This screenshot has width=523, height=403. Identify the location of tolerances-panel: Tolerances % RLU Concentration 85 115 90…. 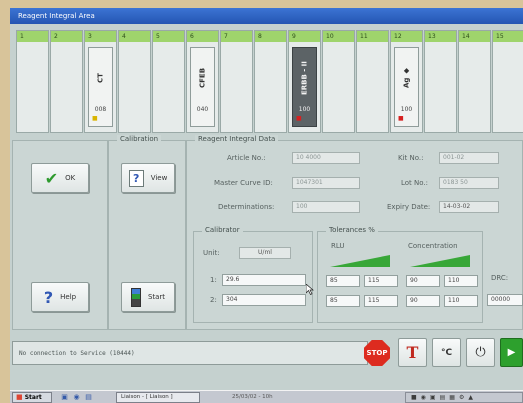
(400, 274).